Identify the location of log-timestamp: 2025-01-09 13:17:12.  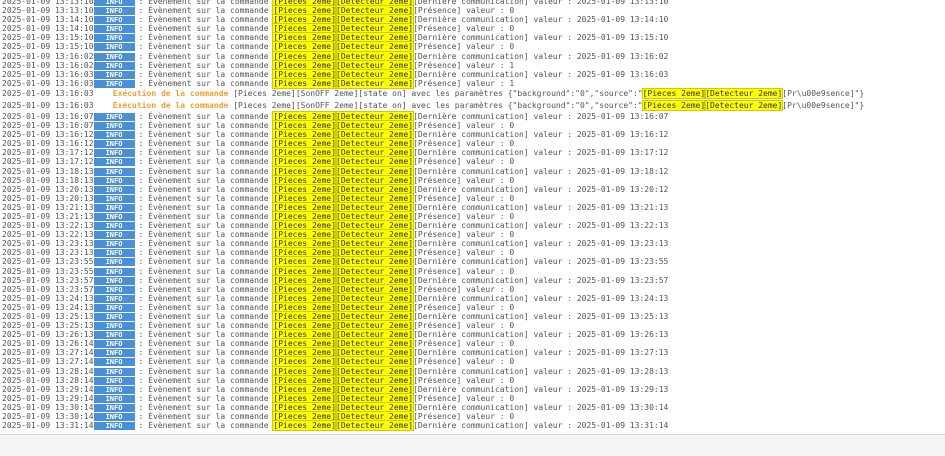
(48, 153).